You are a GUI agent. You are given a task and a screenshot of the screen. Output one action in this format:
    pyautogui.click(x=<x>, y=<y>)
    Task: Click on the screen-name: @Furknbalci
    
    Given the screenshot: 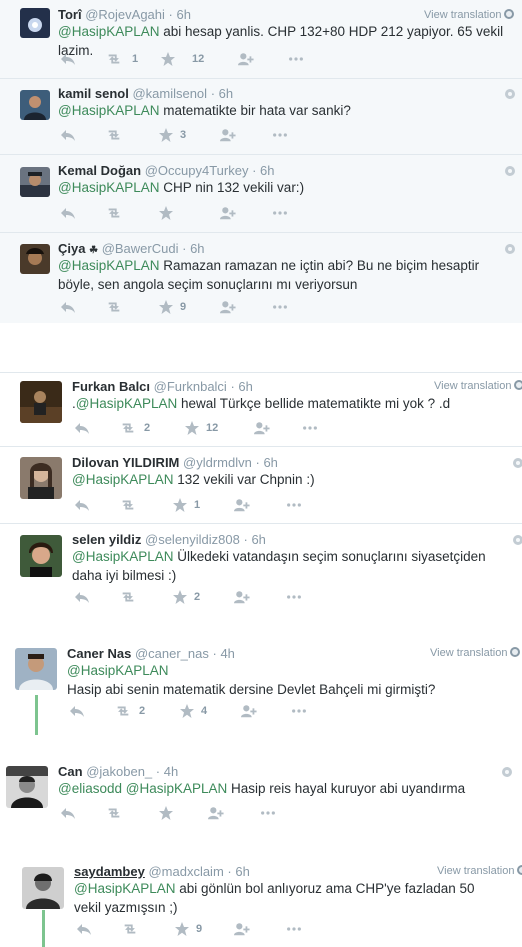 What is the action you would take?
    pyautogui.click(x=190, y=386)
    